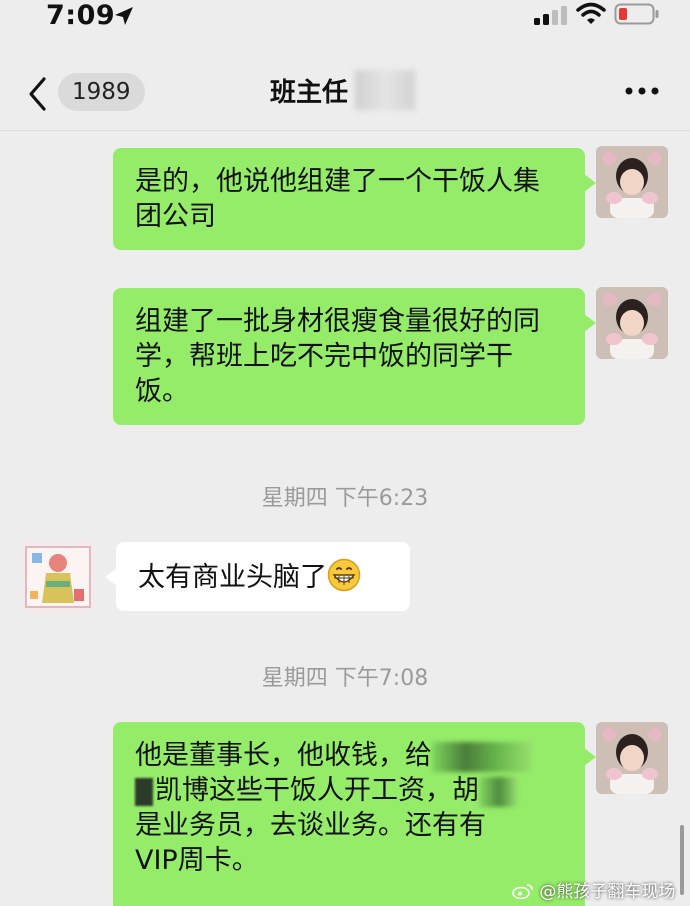  What do you see at coordinates (550, 15) in the screenshot?
I see `signal-icon` at bounding box center [550, 15].